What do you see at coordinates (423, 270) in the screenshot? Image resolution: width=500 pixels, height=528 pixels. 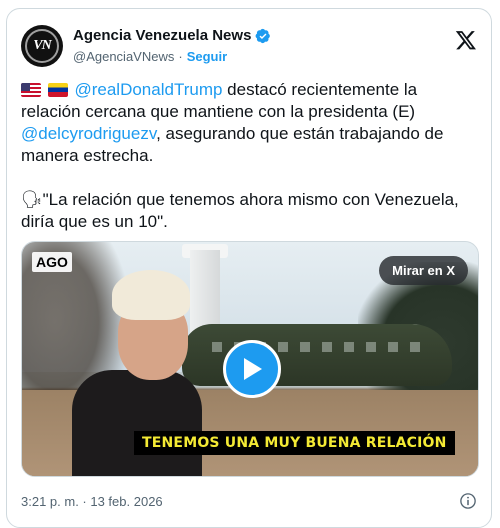 I see `watch-on-x-button: Mirar en X` at bounding box center [423, 270].